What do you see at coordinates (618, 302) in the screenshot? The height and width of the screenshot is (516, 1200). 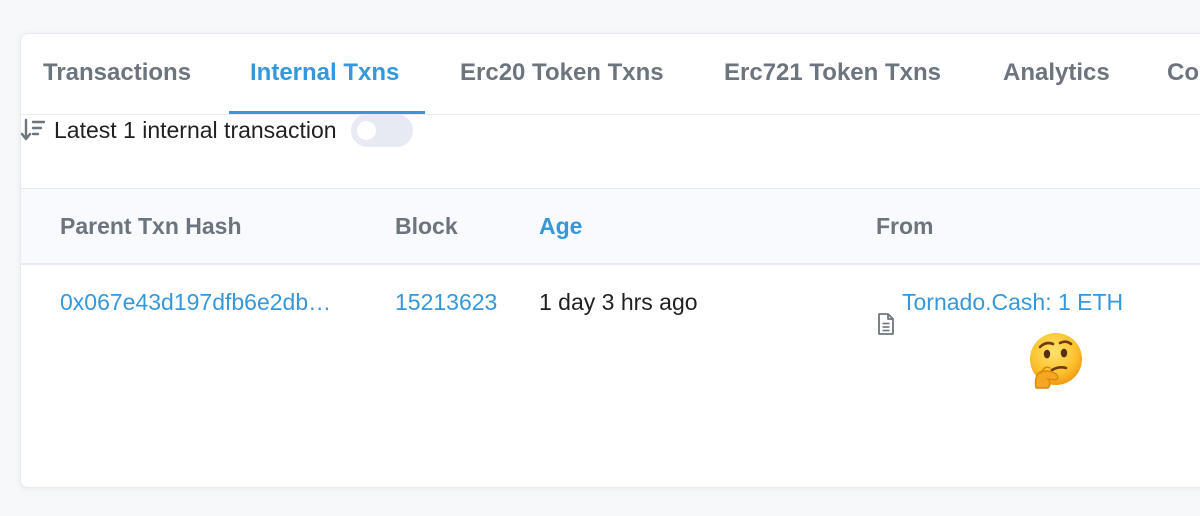 I see `age-value: 1 day 3 hrs ago` at bounding box center [618, 302].